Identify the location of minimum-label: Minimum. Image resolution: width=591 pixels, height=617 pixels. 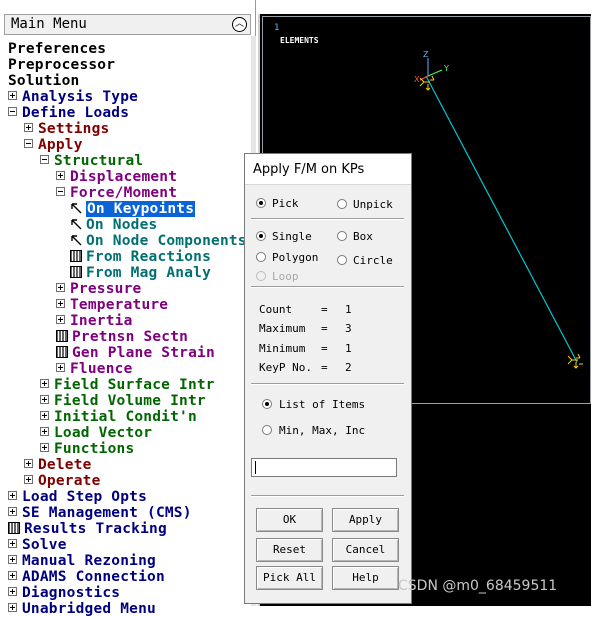
(282, 348).